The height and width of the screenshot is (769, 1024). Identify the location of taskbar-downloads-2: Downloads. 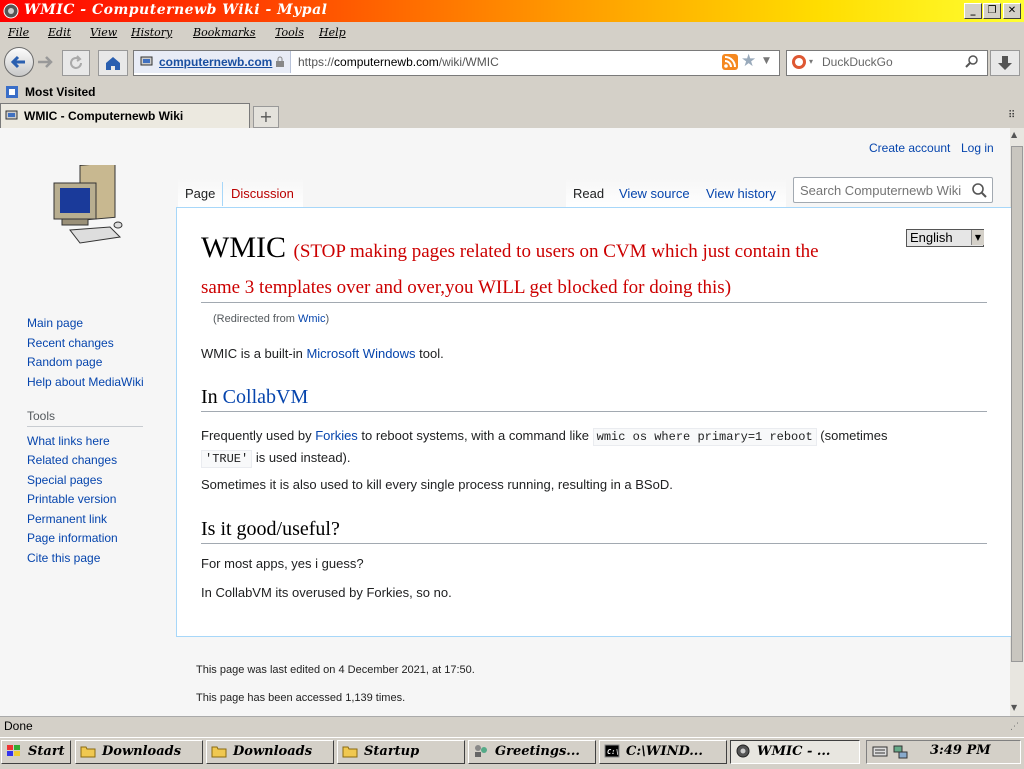
(270, 752).